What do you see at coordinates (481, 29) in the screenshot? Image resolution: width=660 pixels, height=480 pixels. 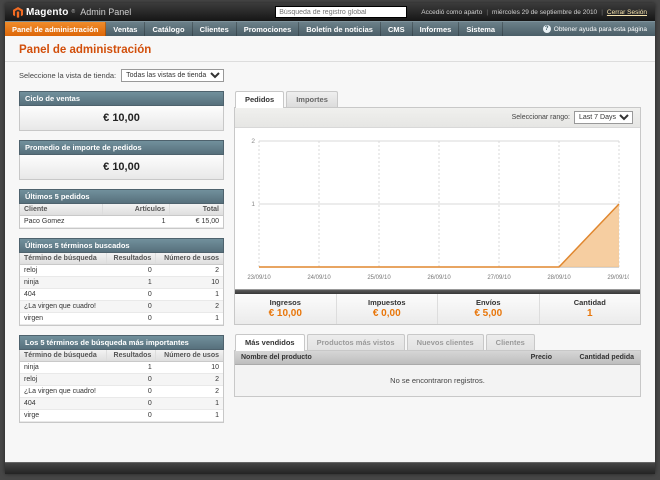 I see `nav-system: Sistema` at bounding box center [481, 29].